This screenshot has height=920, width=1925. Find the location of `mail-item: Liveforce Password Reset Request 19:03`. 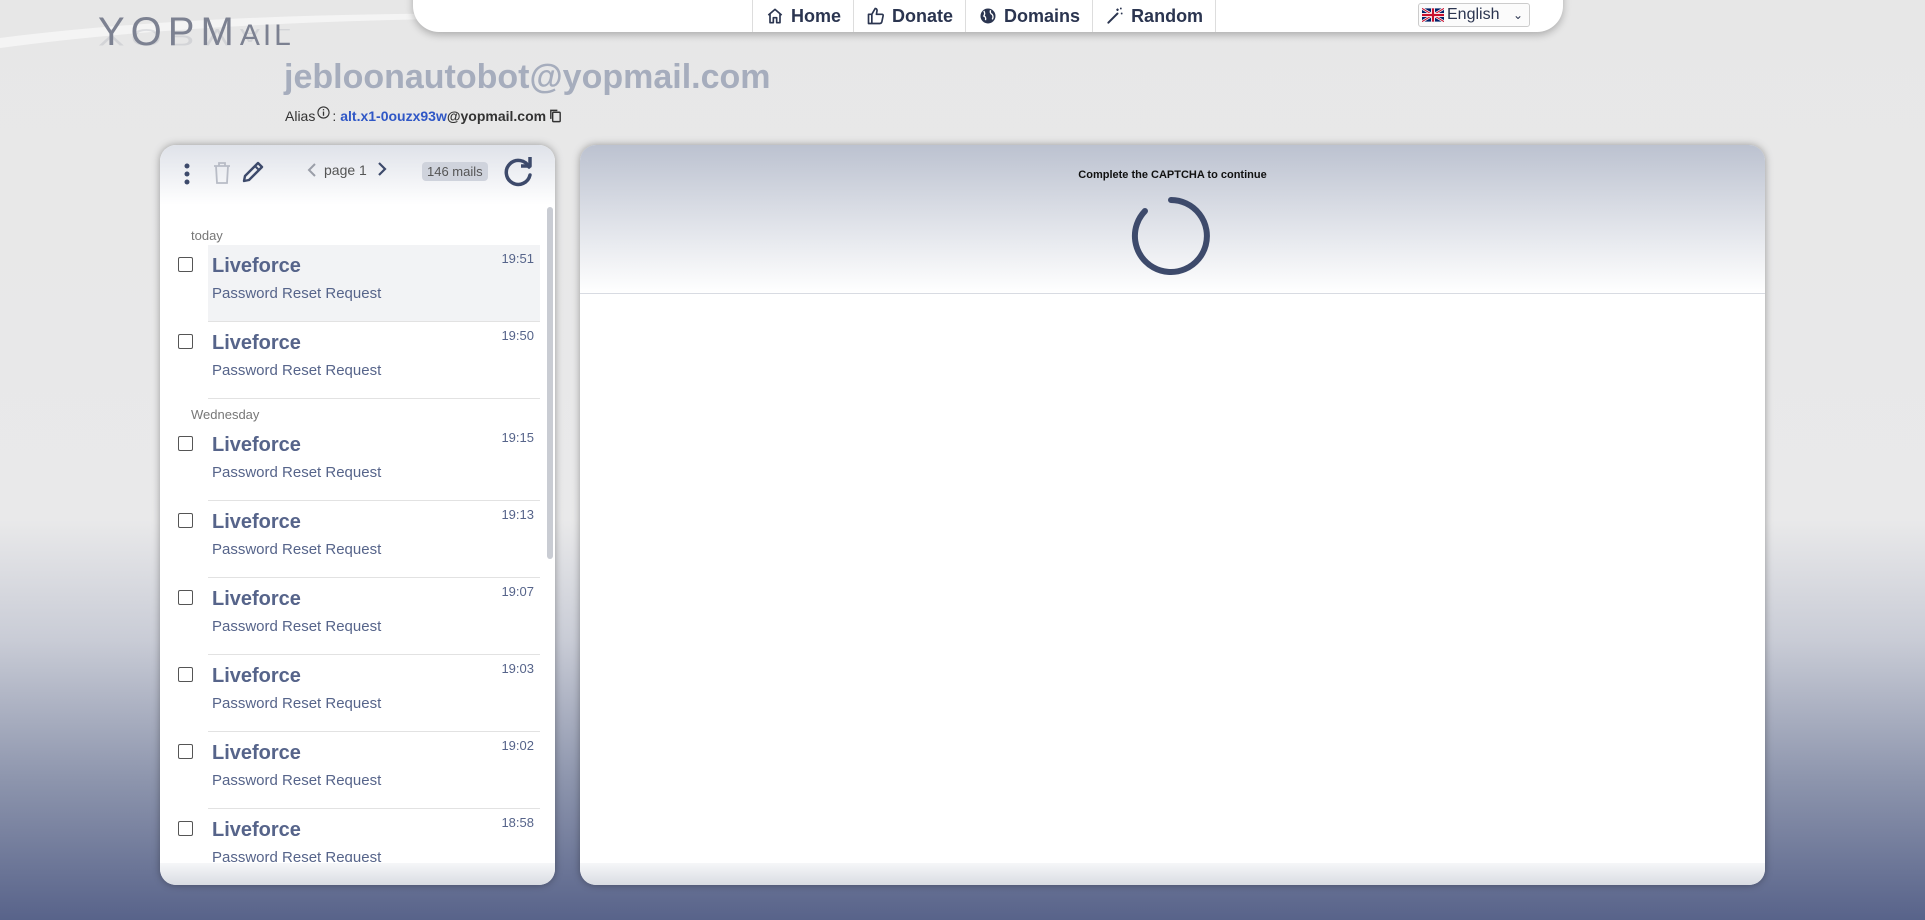

mail-item: Liveforce Password Reset Request 19:03 is located at coordinates (359, 693).